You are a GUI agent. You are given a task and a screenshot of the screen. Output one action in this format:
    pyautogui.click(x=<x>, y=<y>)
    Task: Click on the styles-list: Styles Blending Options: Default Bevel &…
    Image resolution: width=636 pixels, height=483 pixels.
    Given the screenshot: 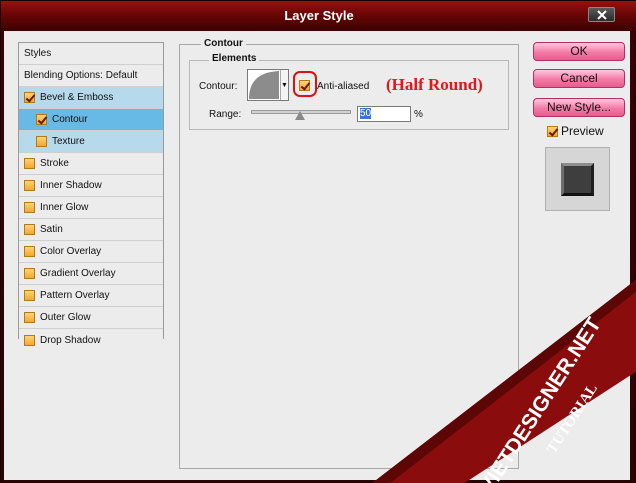 What is the action you would take?
    pyautogui.click(x=91, y=196)
    